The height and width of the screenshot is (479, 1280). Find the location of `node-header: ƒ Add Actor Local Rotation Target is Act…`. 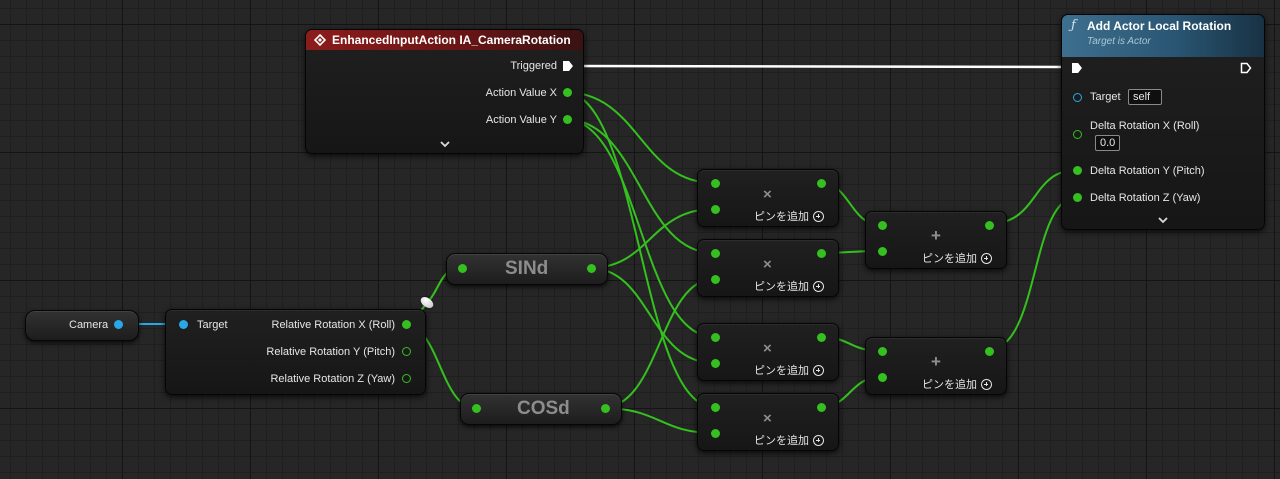

node-header: ƒ Add Actor Local Rotation Target is Act… is located at coordinates (1163, 36).